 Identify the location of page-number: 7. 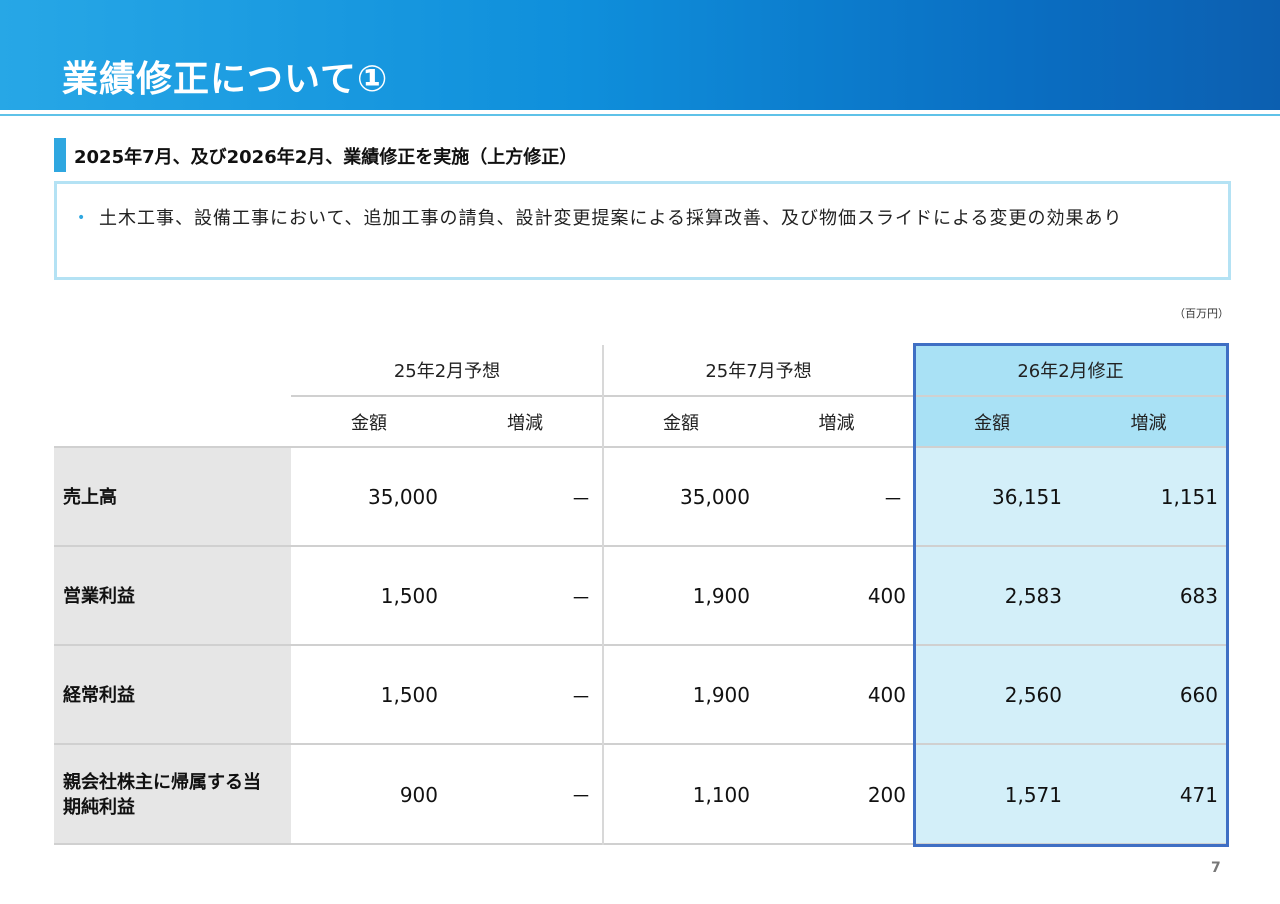
(1216, 868).